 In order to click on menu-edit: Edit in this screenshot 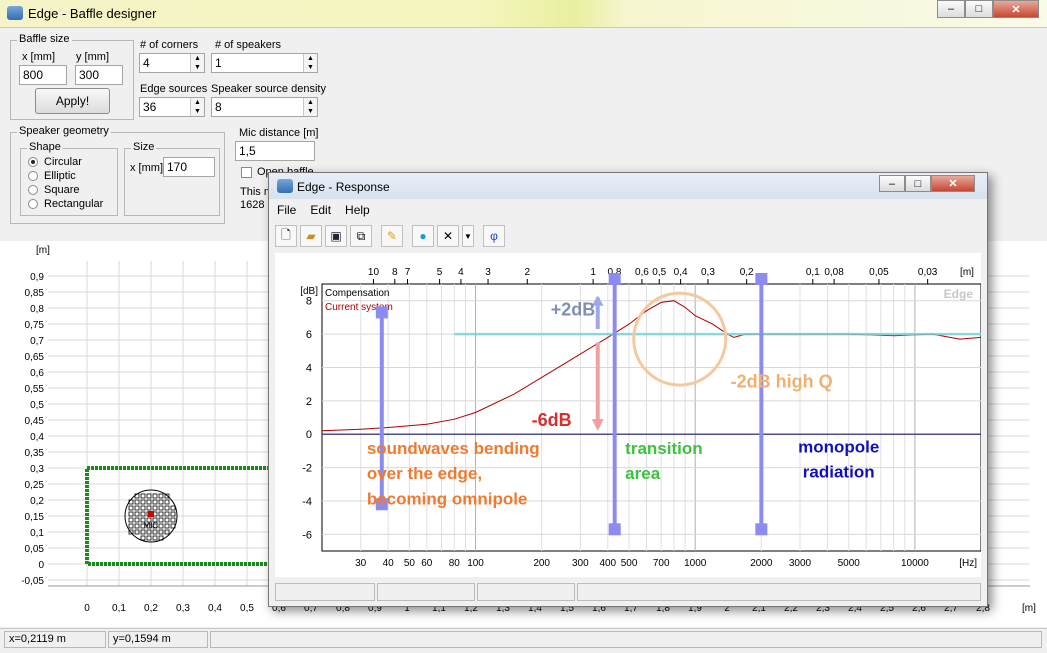, I will do `click(320, 212)`.